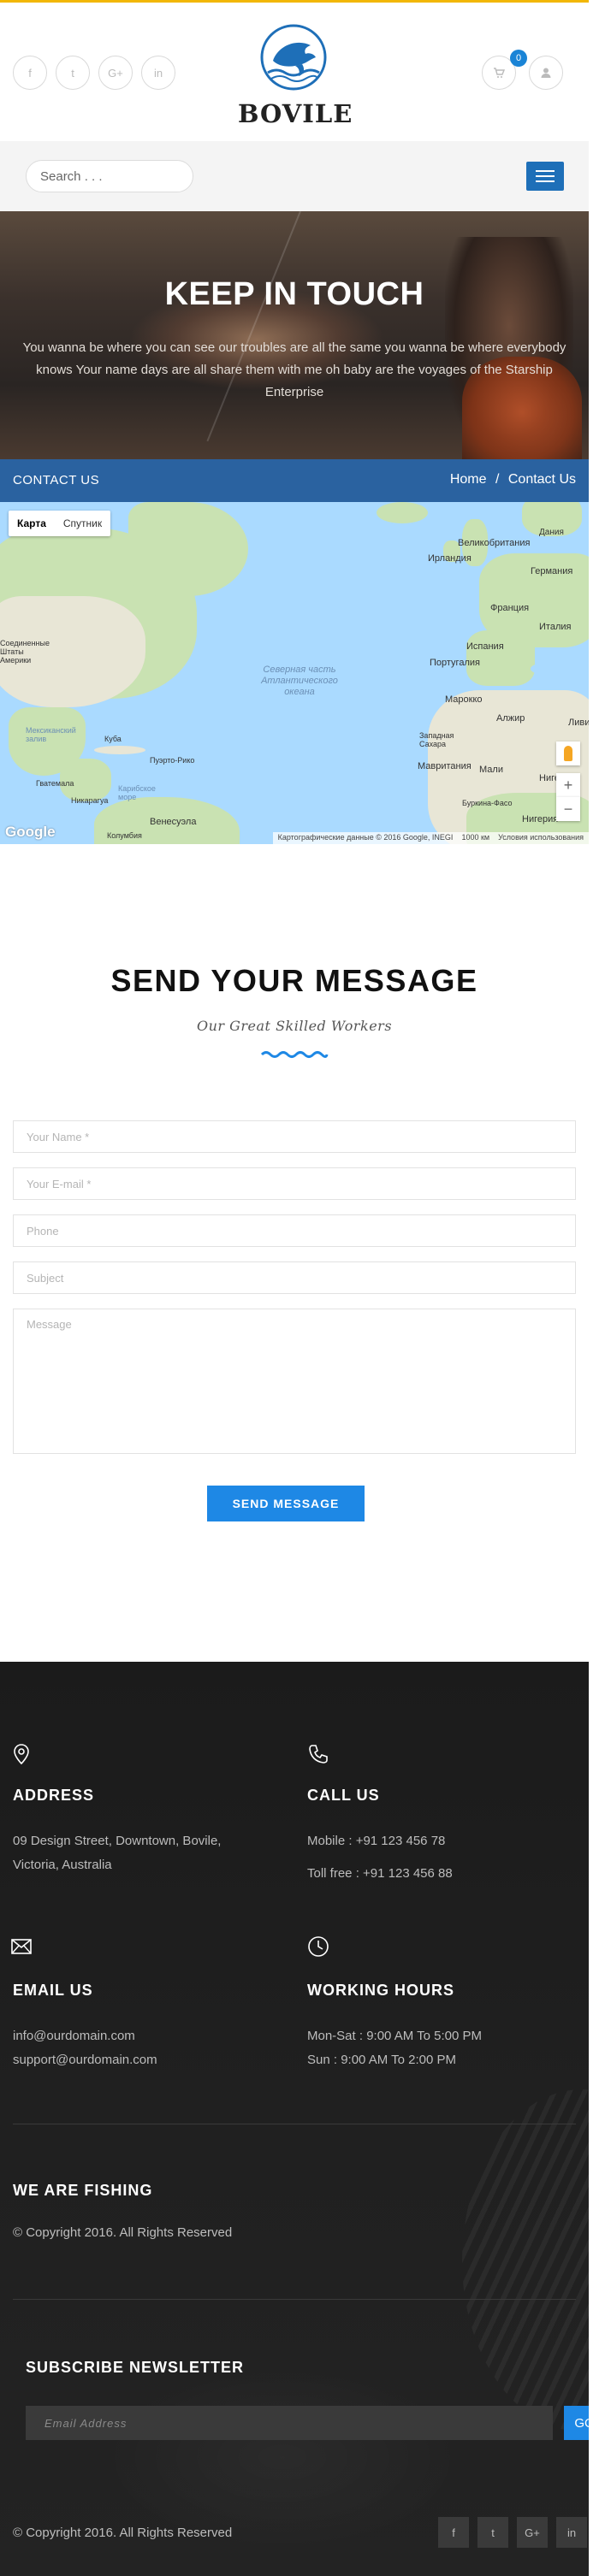  I want to click on map-label: Великобритания, so click(495, 543).